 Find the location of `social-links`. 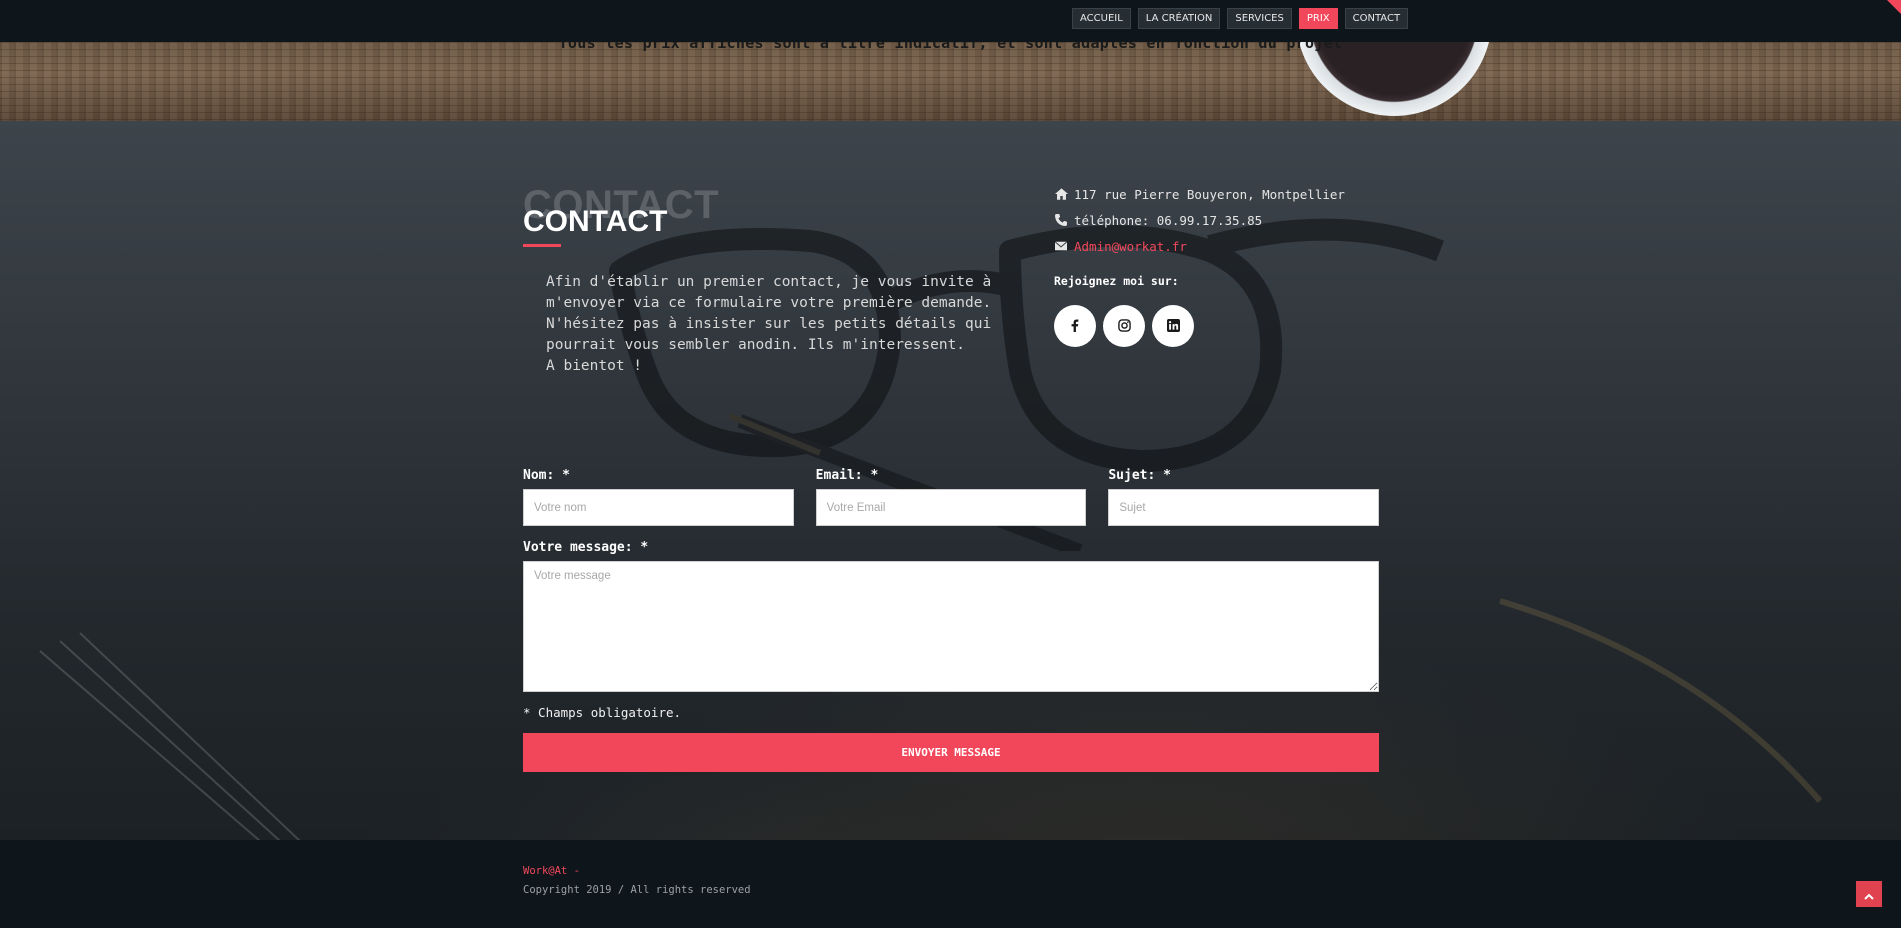

social-links is located at coordinates (1234, 326).